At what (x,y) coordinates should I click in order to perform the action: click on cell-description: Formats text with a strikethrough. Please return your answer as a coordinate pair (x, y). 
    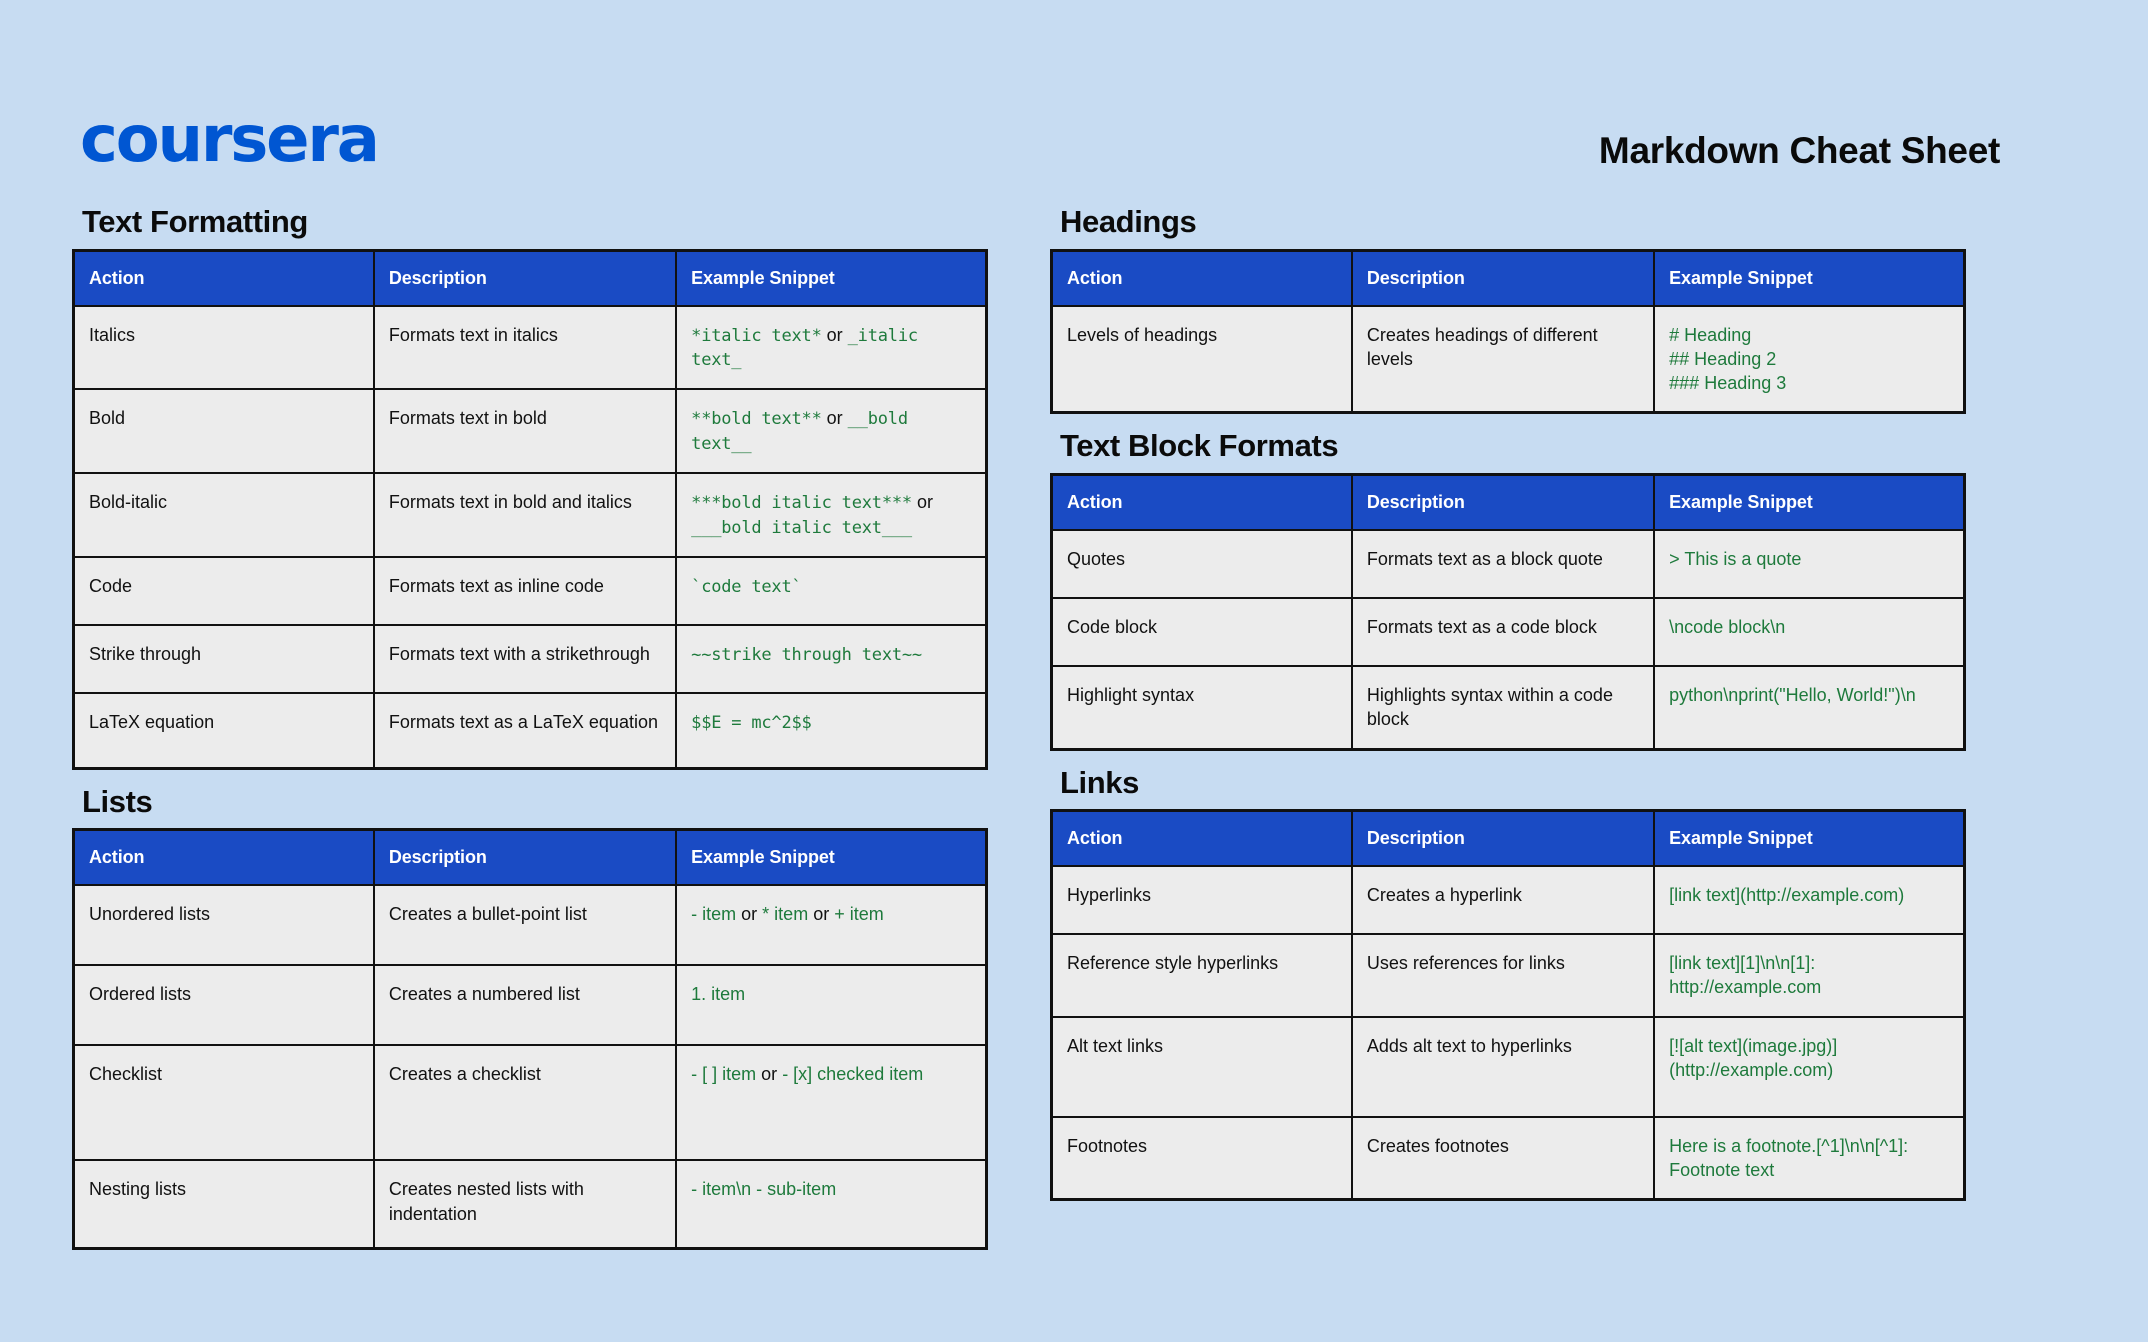
    Looking at the image, I should click on (525, 659).